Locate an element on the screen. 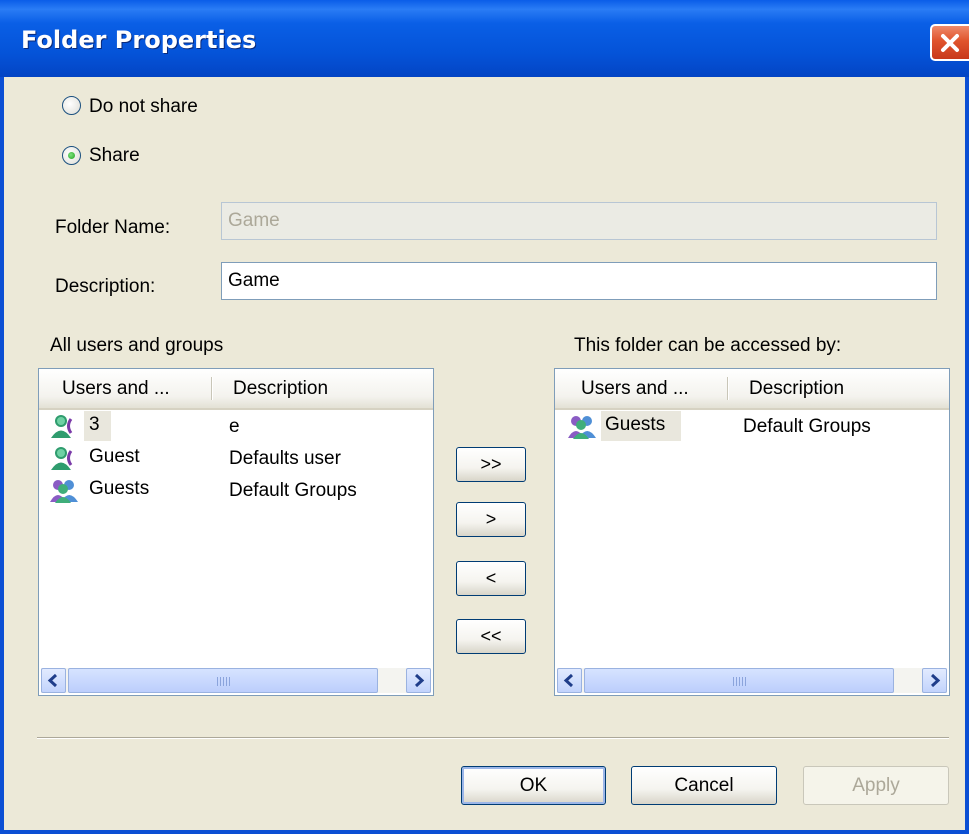 Image resolution: width=969 pixels, height=834 pixels. ok-button: OK is located at coordinates (533, 785).